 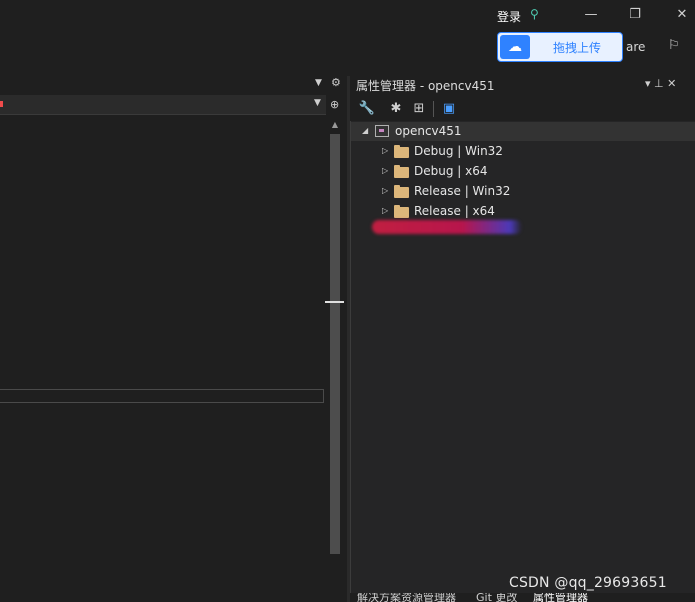 I want to click on tab-solution-explorer: 解决方案资源管理器, so click(x=406, y=597).